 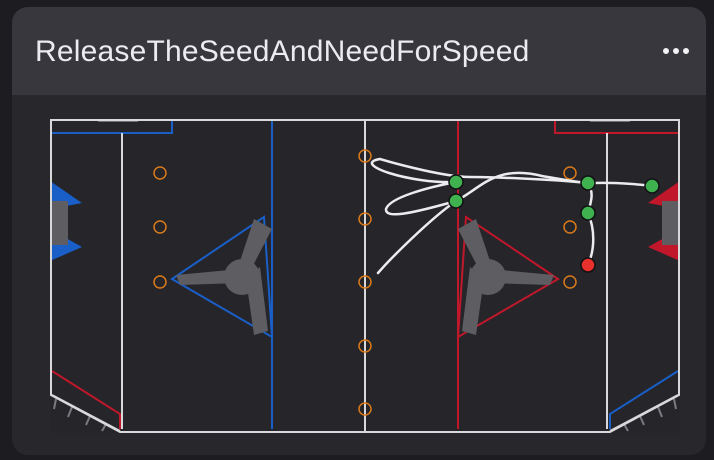 I want to click on more-options-button, so click(x=676, y=51).